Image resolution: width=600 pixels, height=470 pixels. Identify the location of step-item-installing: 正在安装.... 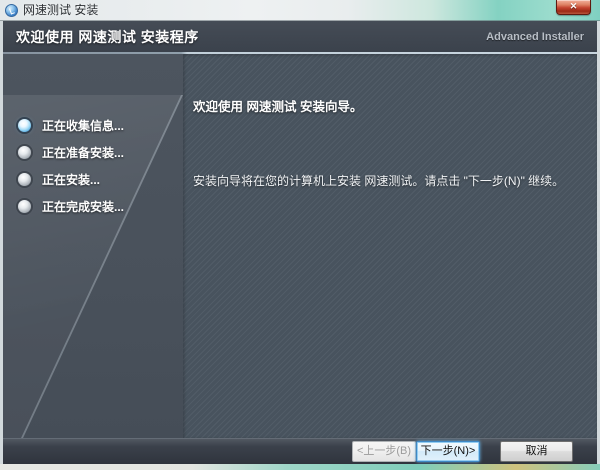
(93, 179).